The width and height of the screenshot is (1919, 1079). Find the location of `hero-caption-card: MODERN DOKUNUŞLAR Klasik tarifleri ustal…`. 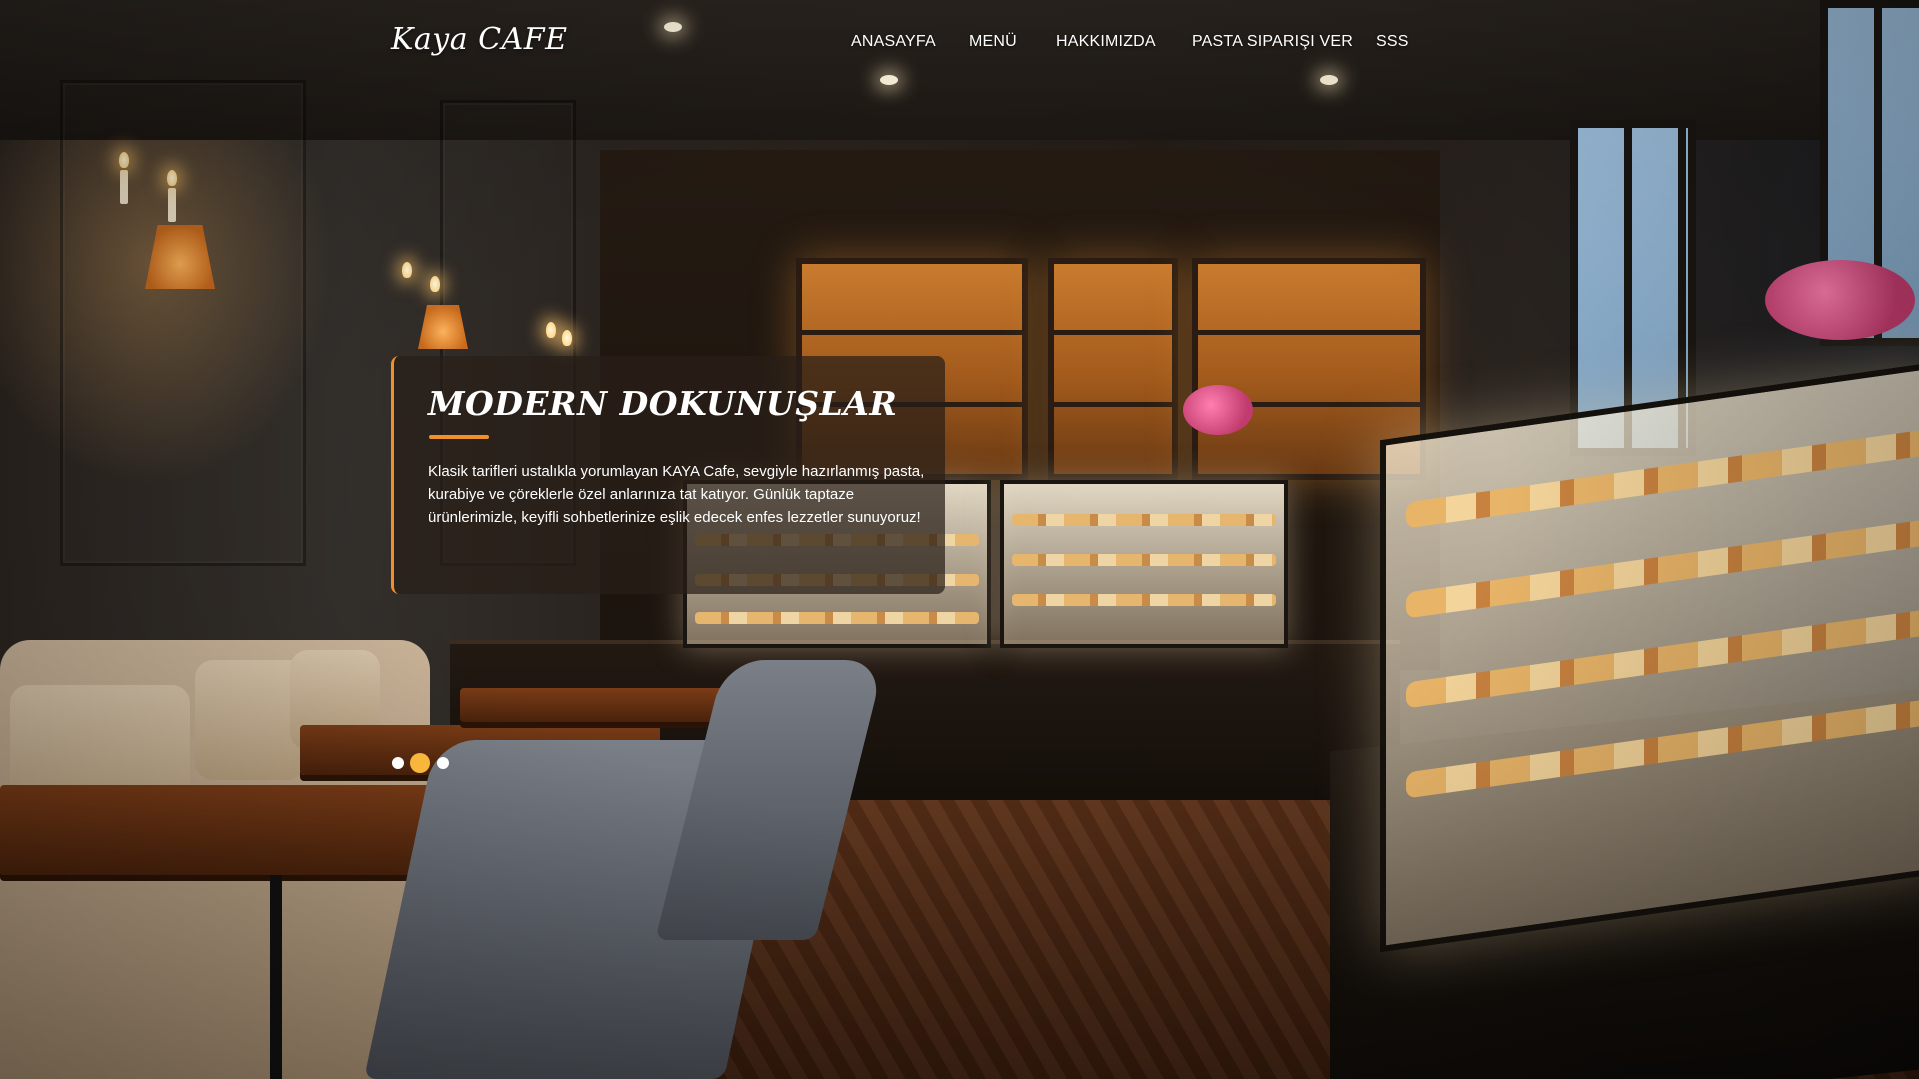

hero-caption-card: MODERN DOKUNUŞLAR Klasik tarifleri ustal… is located at coordinates (668, 475).